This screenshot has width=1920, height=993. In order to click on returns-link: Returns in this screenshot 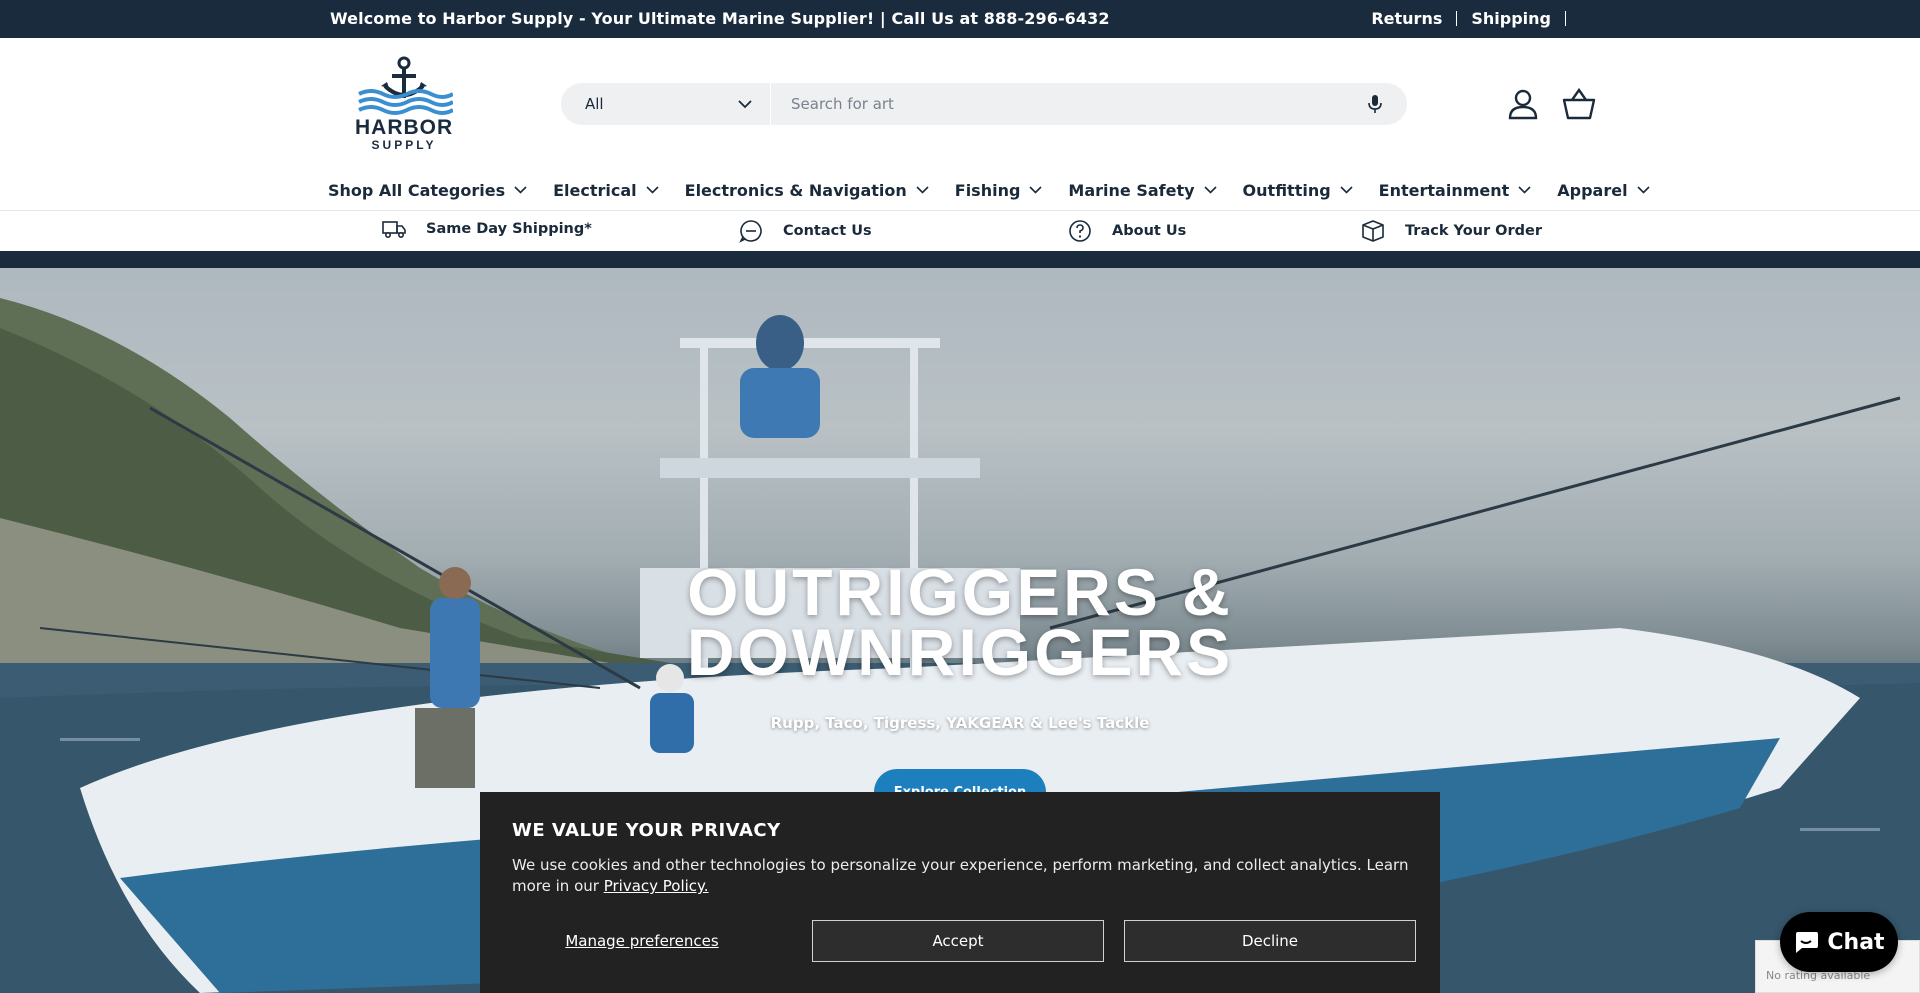, I will do `click(1406, 18)`.